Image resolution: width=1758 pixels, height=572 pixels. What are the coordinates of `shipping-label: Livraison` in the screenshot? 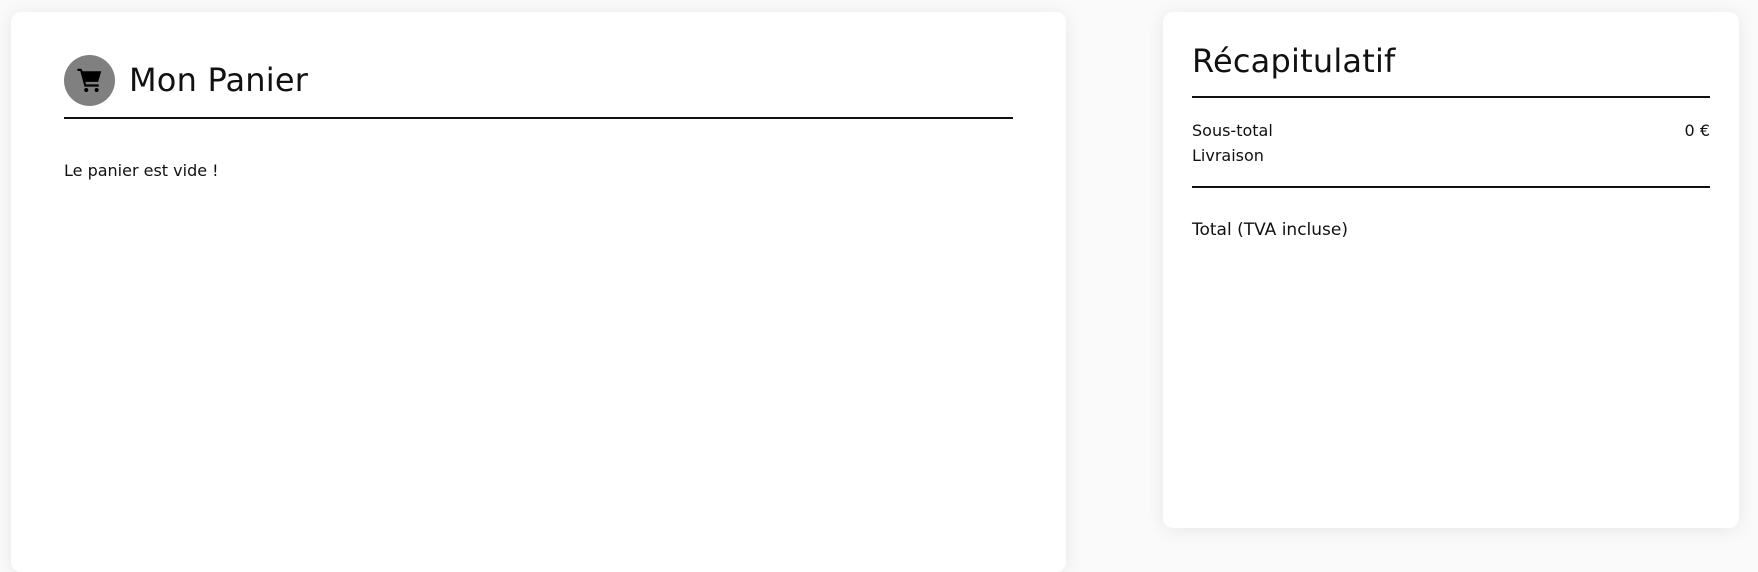 It's located at (1228, 155).